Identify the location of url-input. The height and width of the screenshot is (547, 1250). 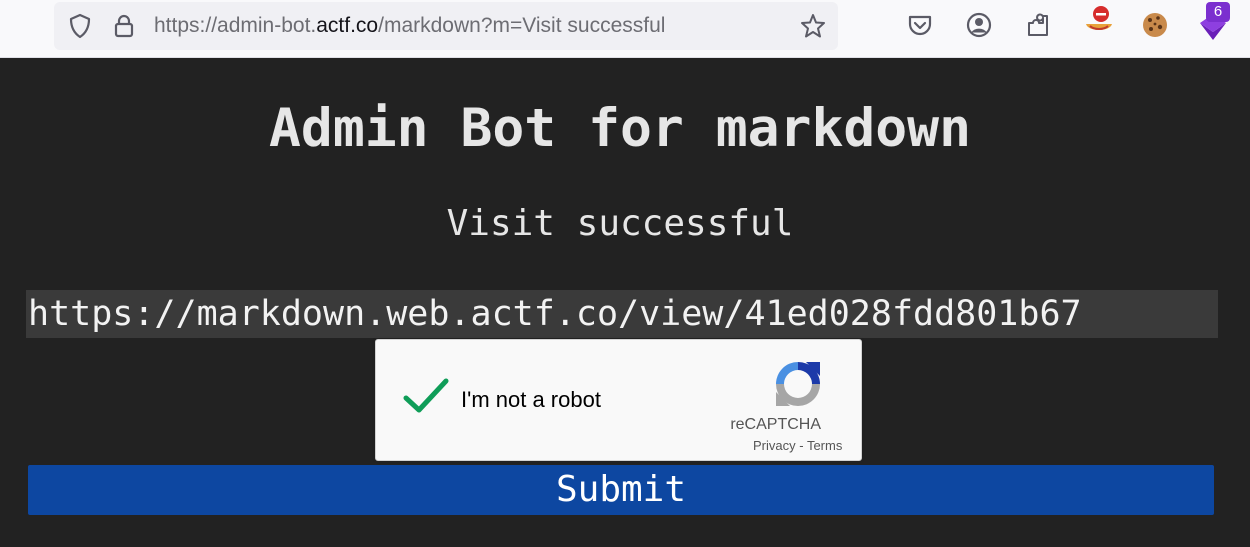
(622, 314).